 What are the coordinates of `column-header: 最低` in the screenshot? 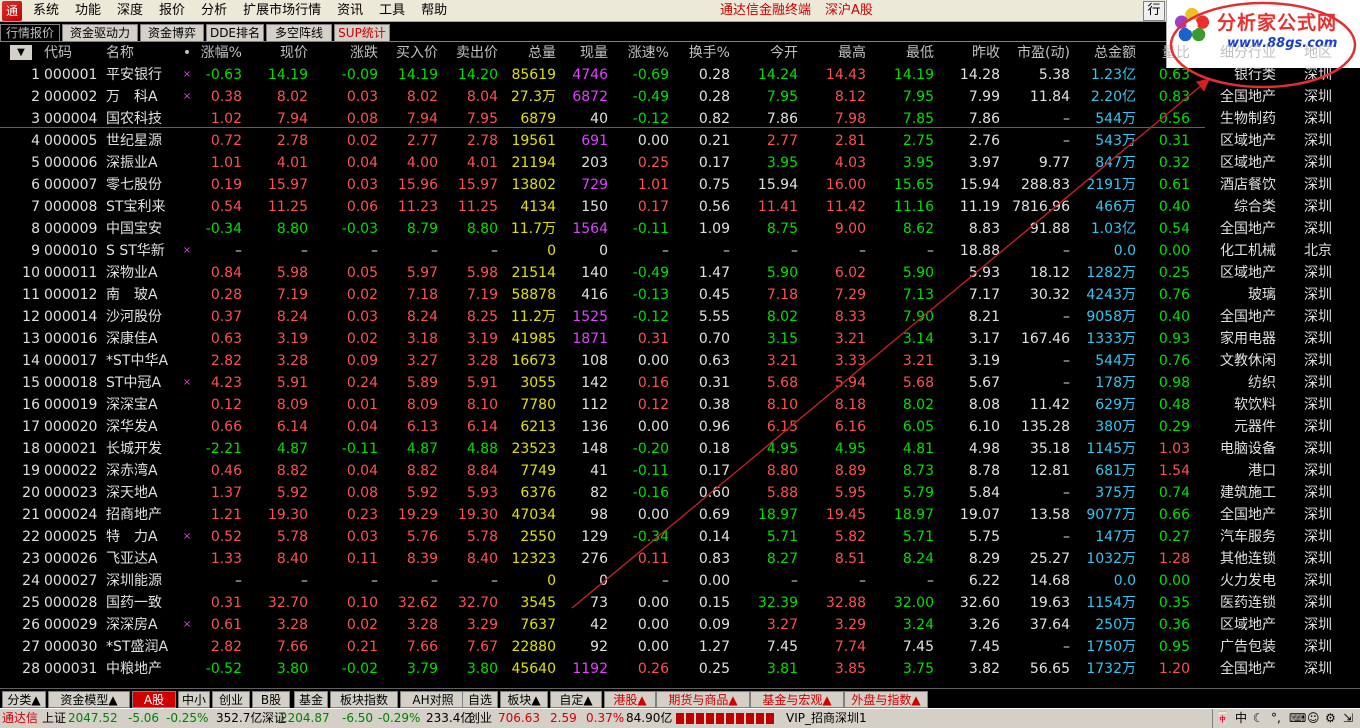 It's located at (905, 53).